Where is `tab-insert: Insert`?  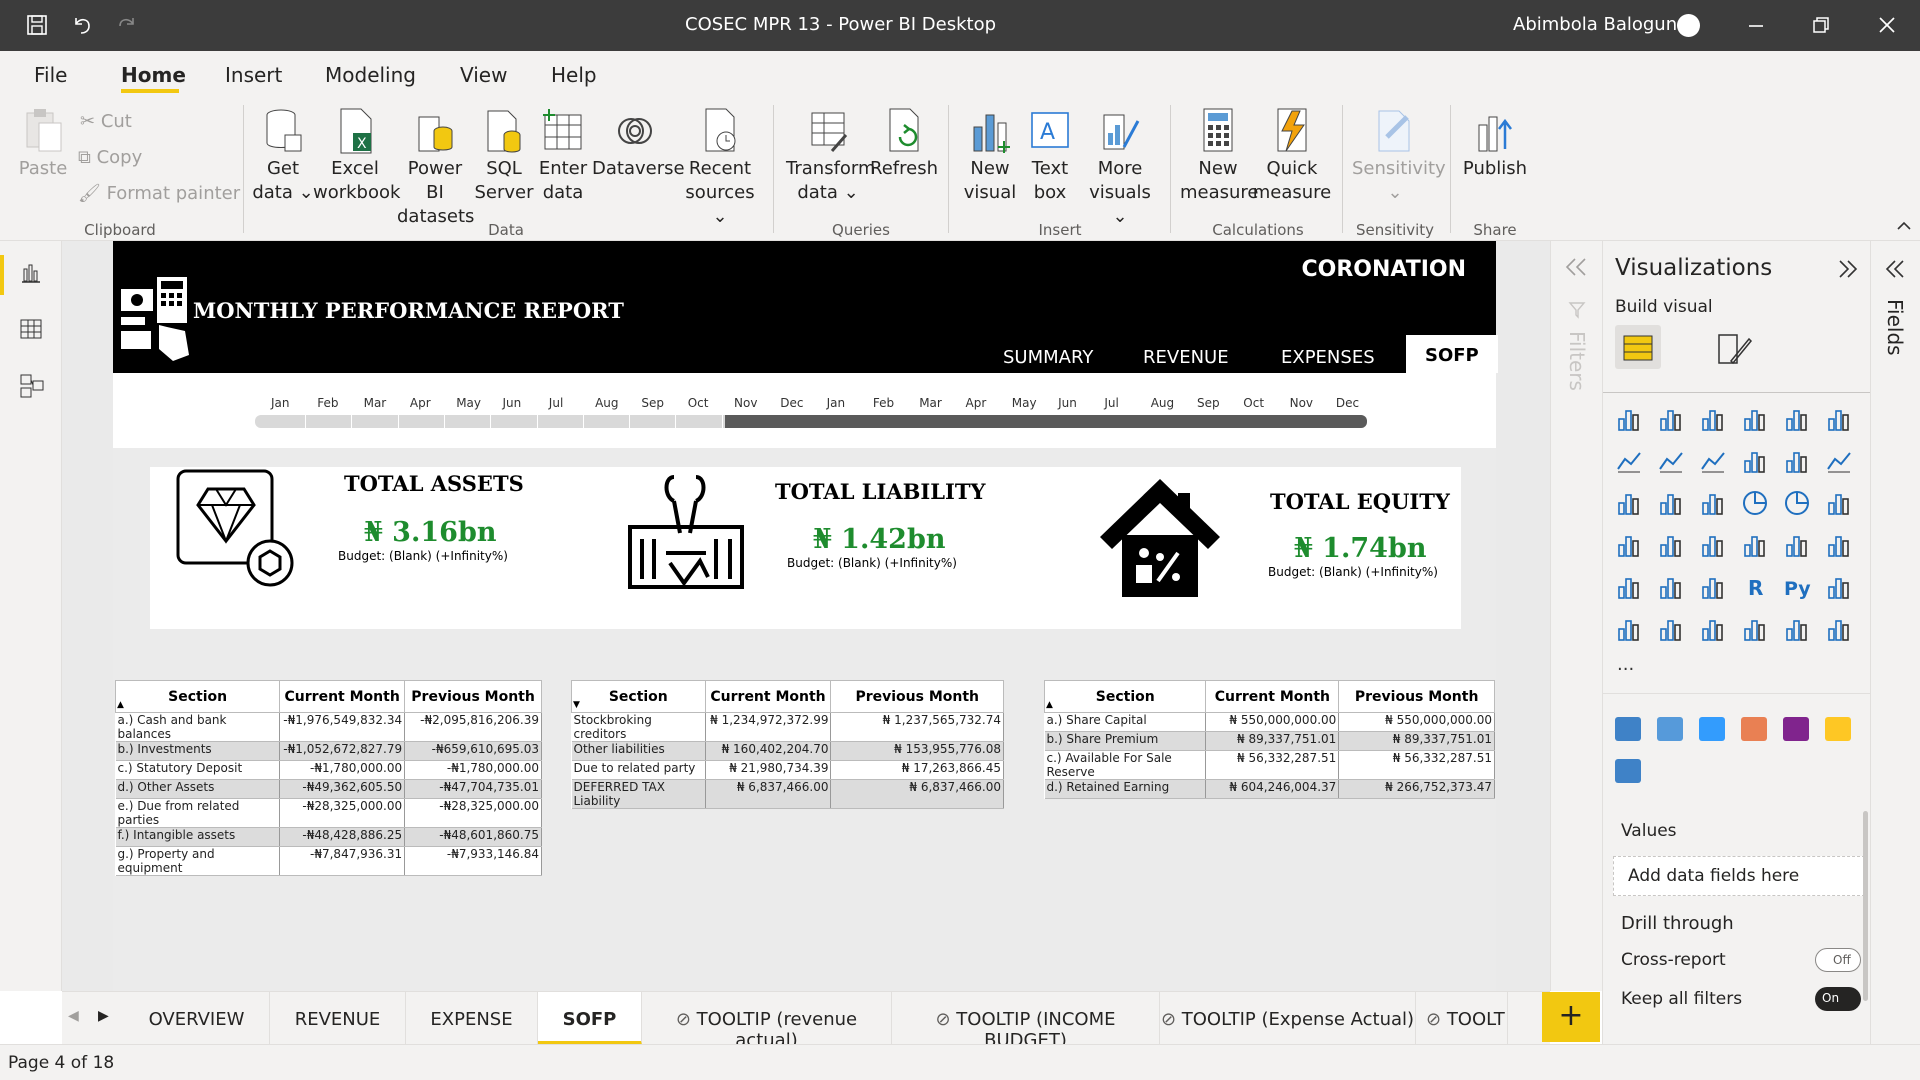
tab-insert: Insert is located at coordinates (253, 75).